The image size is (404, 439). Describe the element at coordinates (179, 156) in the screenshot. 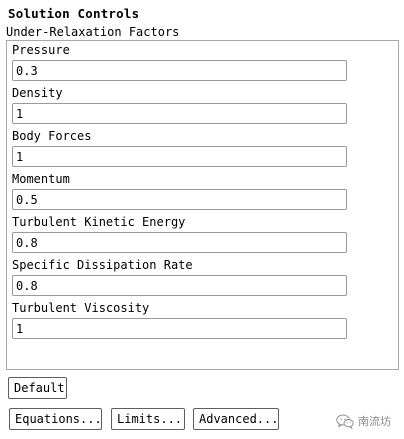

I see `body-forces-input` at that location.